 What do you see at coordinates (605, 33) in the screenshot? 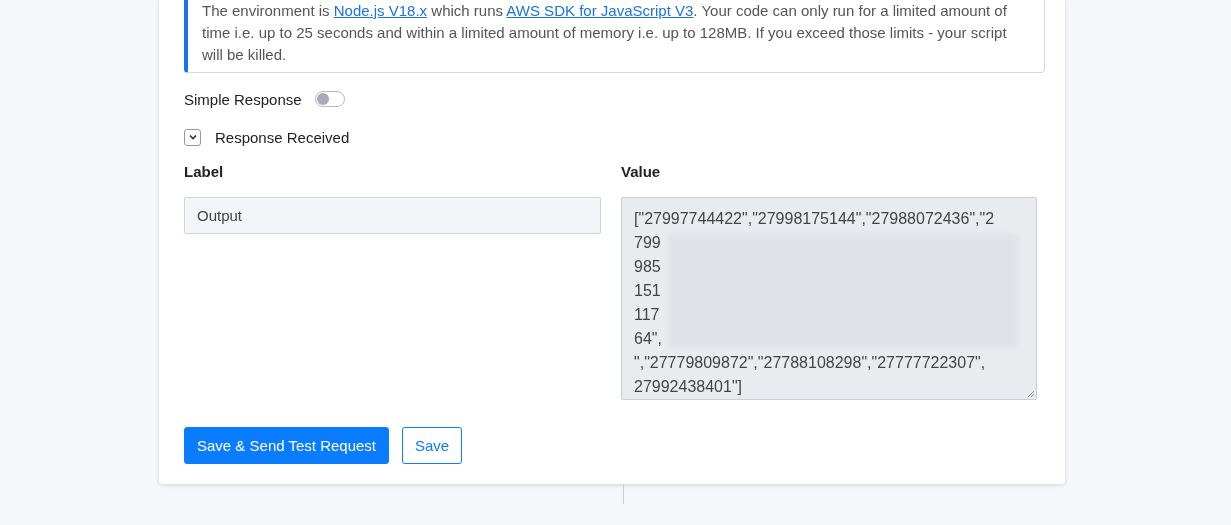
I see `notice-text: The environment is Node.js V18.x which runs AWS SDK for JavaScript V3. Your code can only run for a limited amount of time i.e. up to 25 seconds and within a limited amount of memory i.e. up to 128MB. If you exceed those limits - your script will be killed.` at bounding box center [605, 33].